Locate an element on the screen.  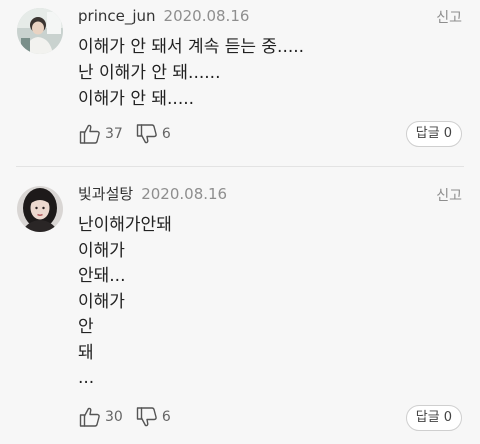
like-count: 30 is located at coordinates (114, 417).